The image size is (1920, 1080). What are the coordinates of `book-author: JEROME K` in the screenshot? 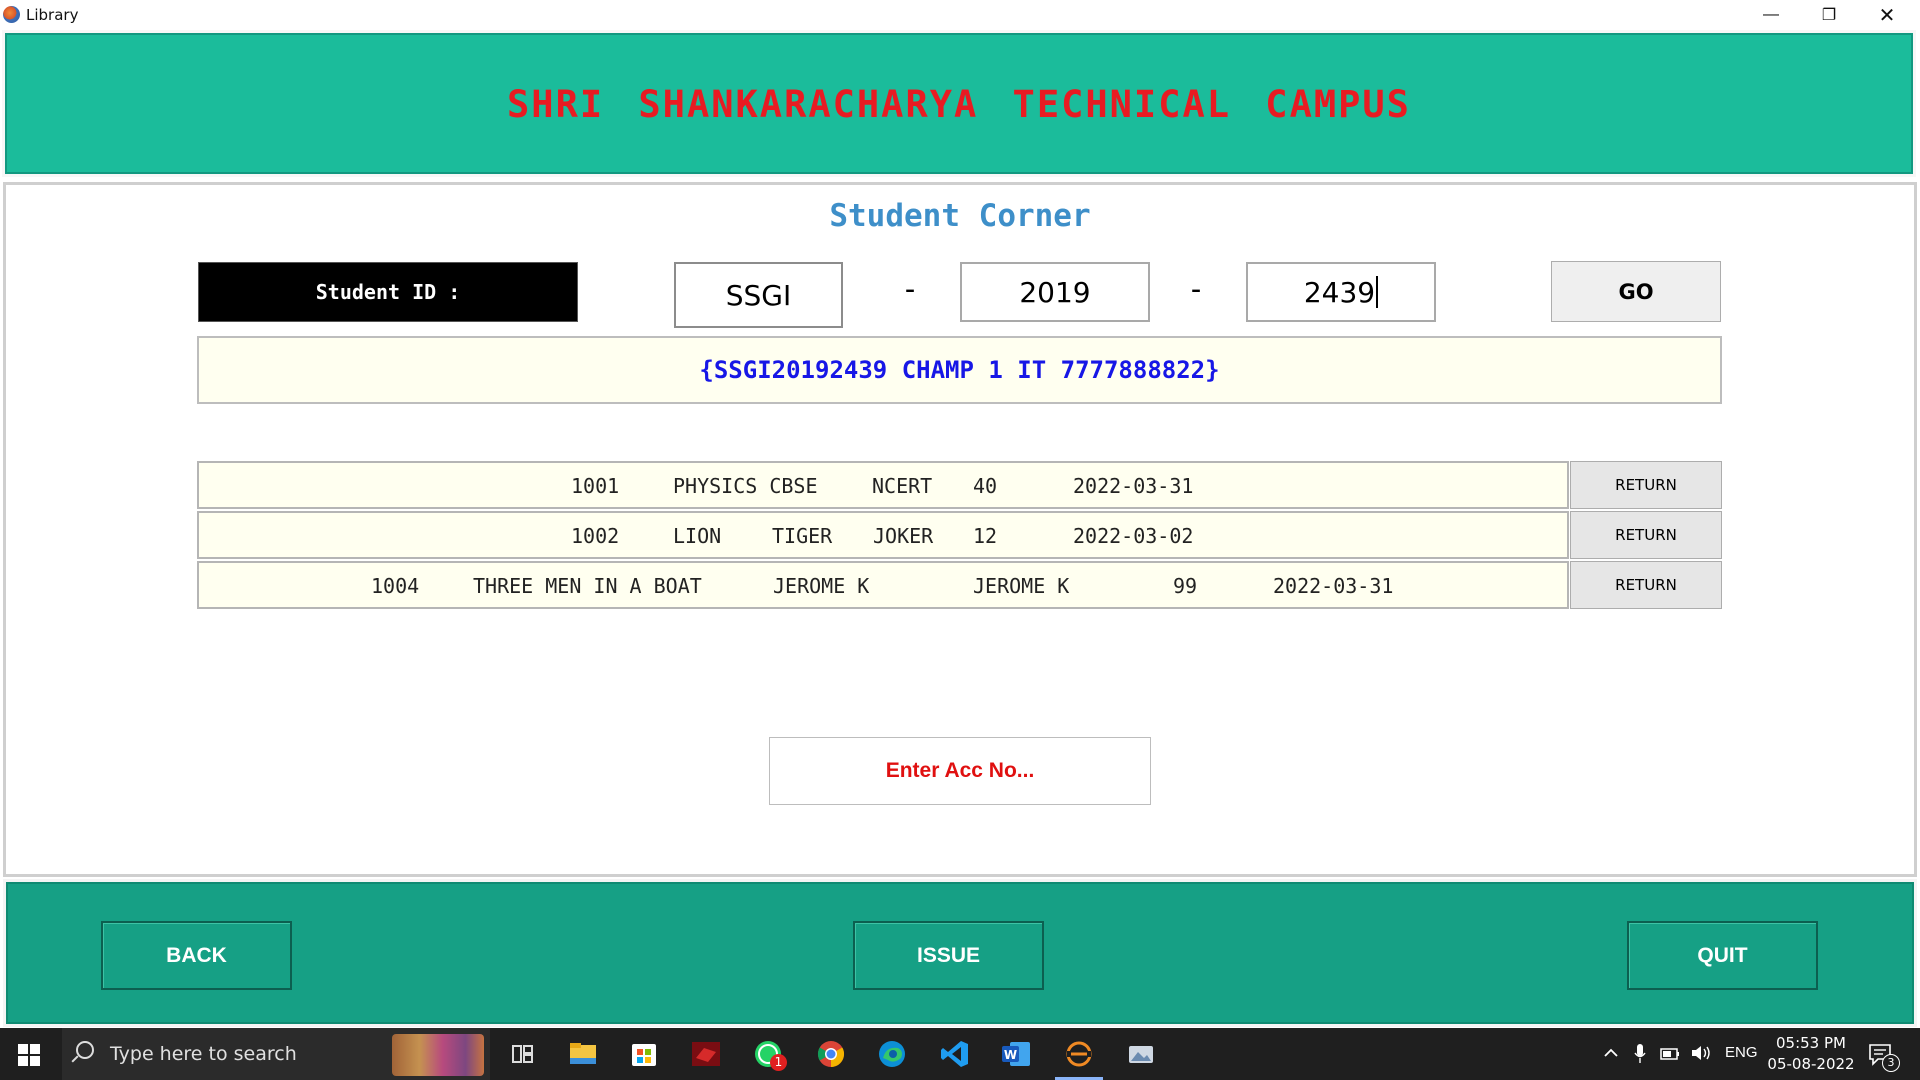 It's located at (821, 586).